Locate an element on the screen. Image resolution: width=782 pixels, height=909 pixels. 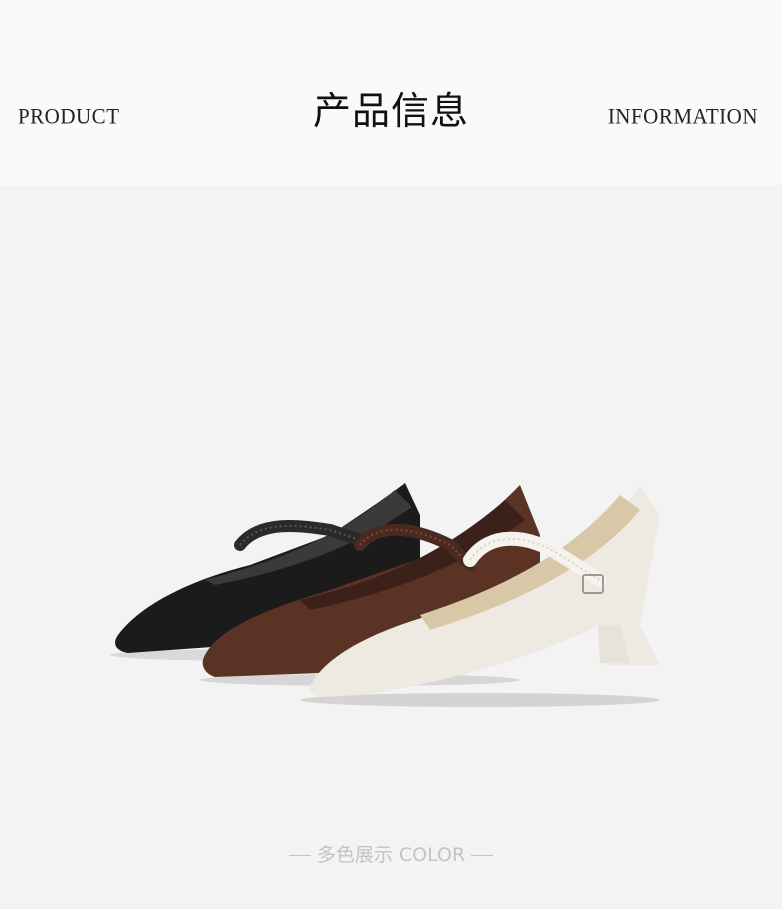
information-label: INFORMATION is located at coordinates (682, 116).